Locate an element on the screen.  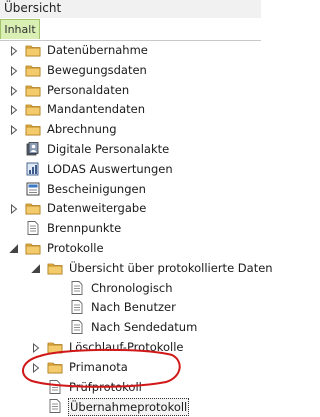
tree-item: Nach Sendedatum is located at coordinates (130, 327).